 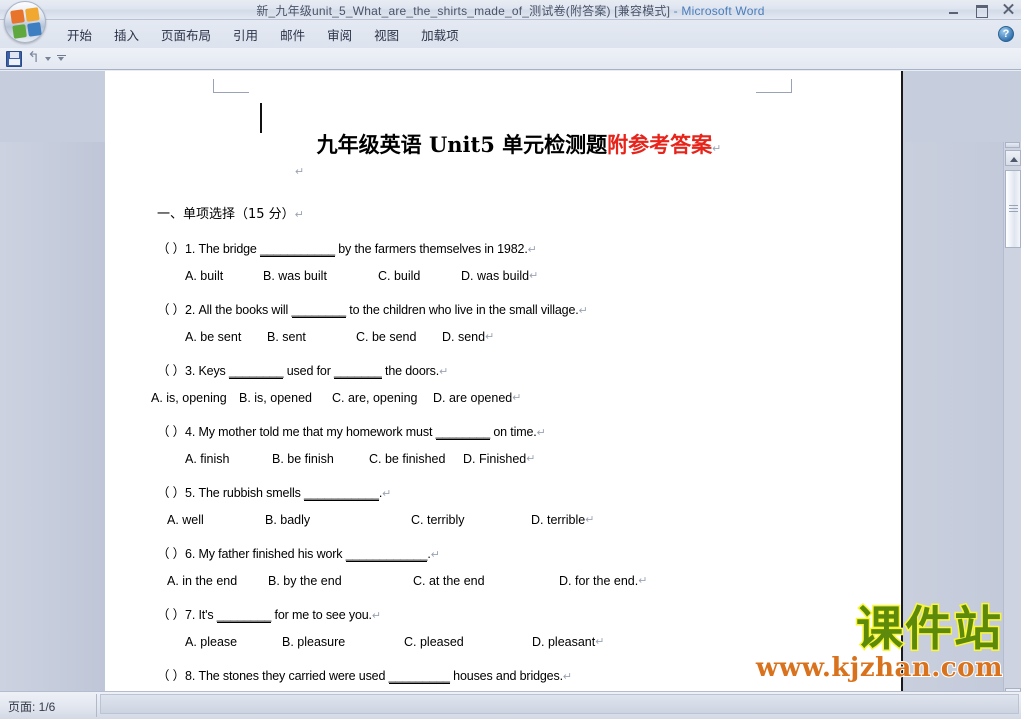 I want to click on tab-review: 审阅, so click(x=339, y=34).